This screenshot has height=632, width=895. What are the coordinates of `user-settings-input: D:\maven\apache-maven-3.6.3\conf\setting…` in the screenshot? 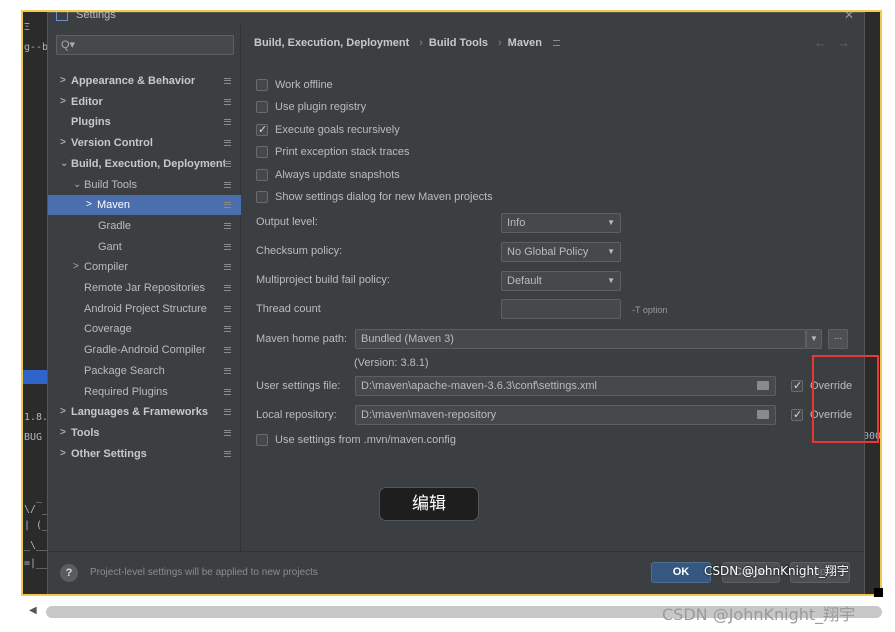 It's located at (565, 386).